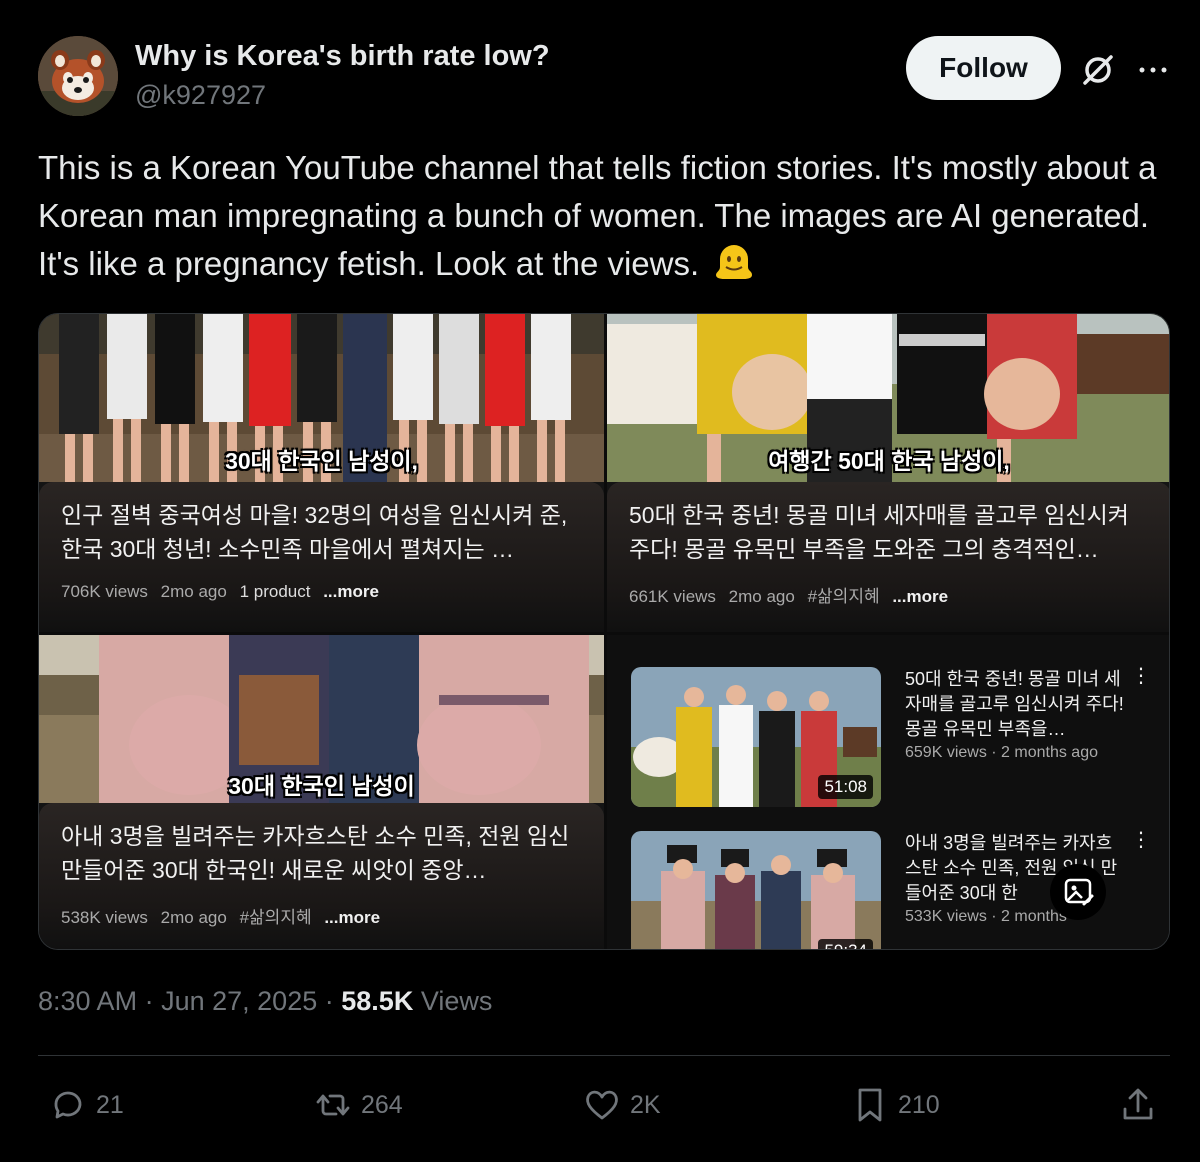  I want to click on reply-button: 21, so click(86, 1105).